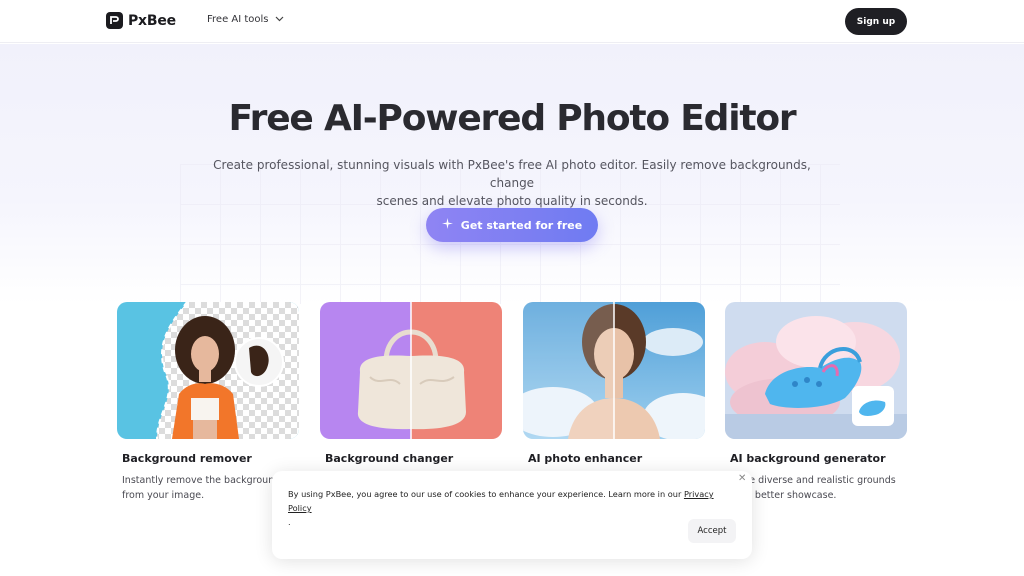 This screenshot has height=576, width=1024. What do you see at coordinates (512, 118) in the screenshot?
I see `page-title: Free AI-Powered Photo Editor` at bounding box center [512, 118].